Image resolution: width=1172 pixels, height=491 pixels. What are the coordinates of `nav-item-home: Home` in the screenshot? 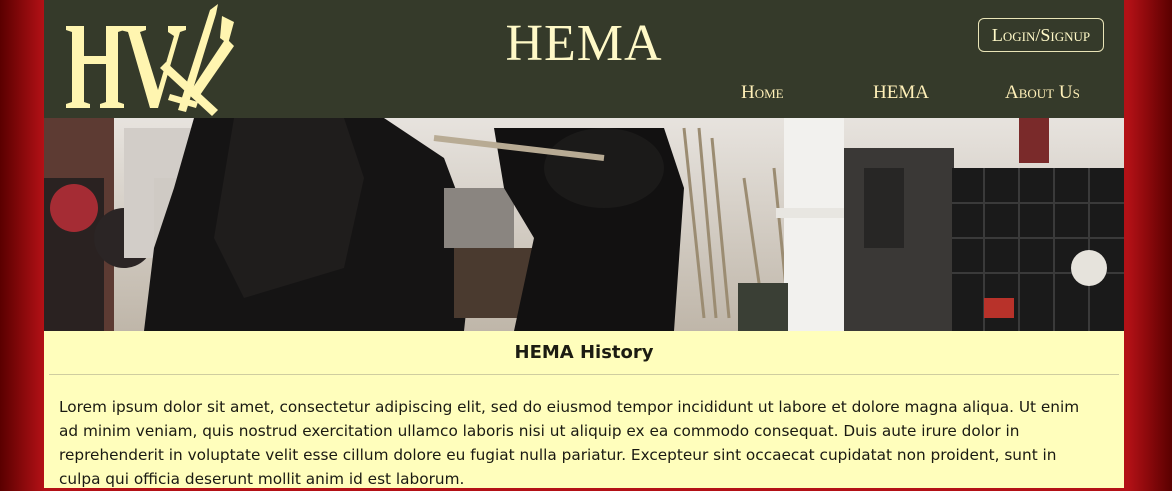 It's located at (762, 93).